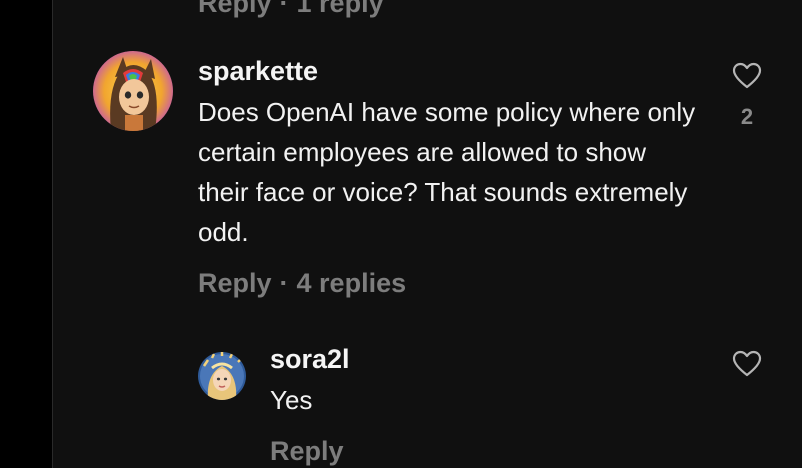  What do you see at coordinates (291, 9) in the screenshot?
I see `previous-comment-actions: Reply · 1 reply` at bounding box center [291, 9].